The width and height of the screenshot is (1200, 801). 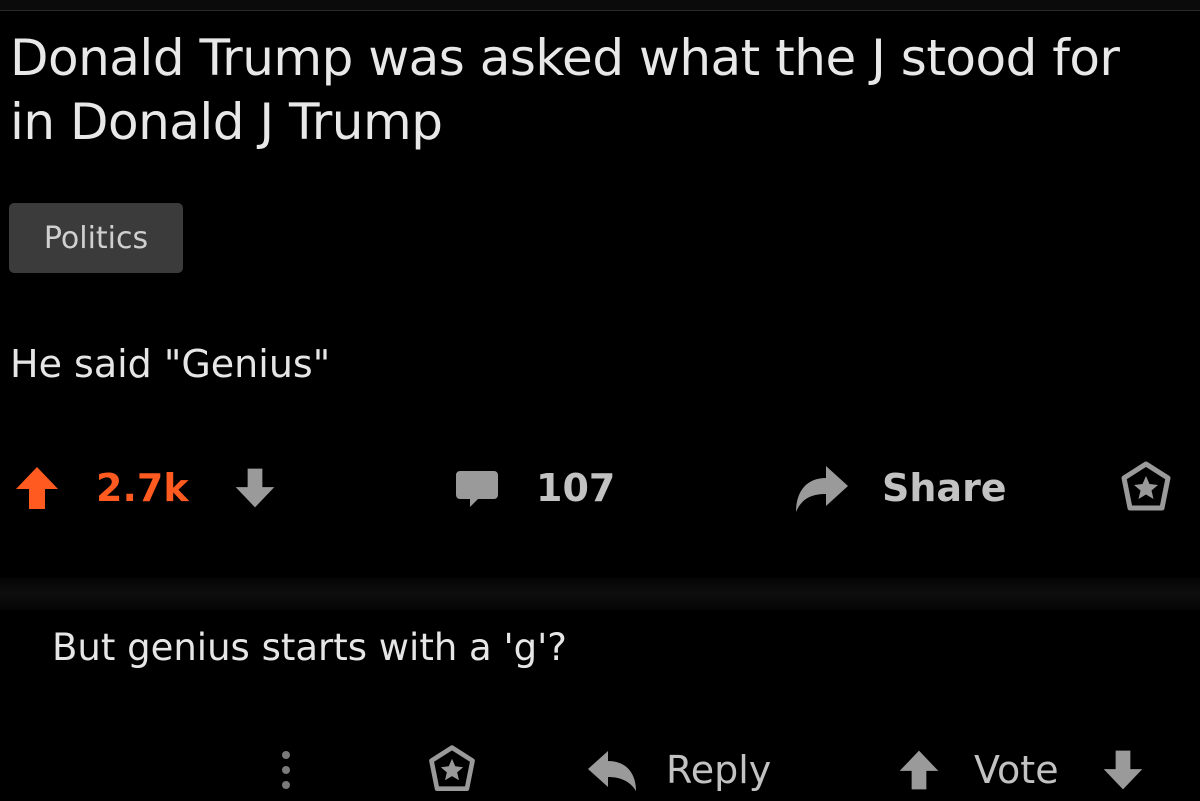 I want to click on more-dots-icon, so click(x=286, y=769).